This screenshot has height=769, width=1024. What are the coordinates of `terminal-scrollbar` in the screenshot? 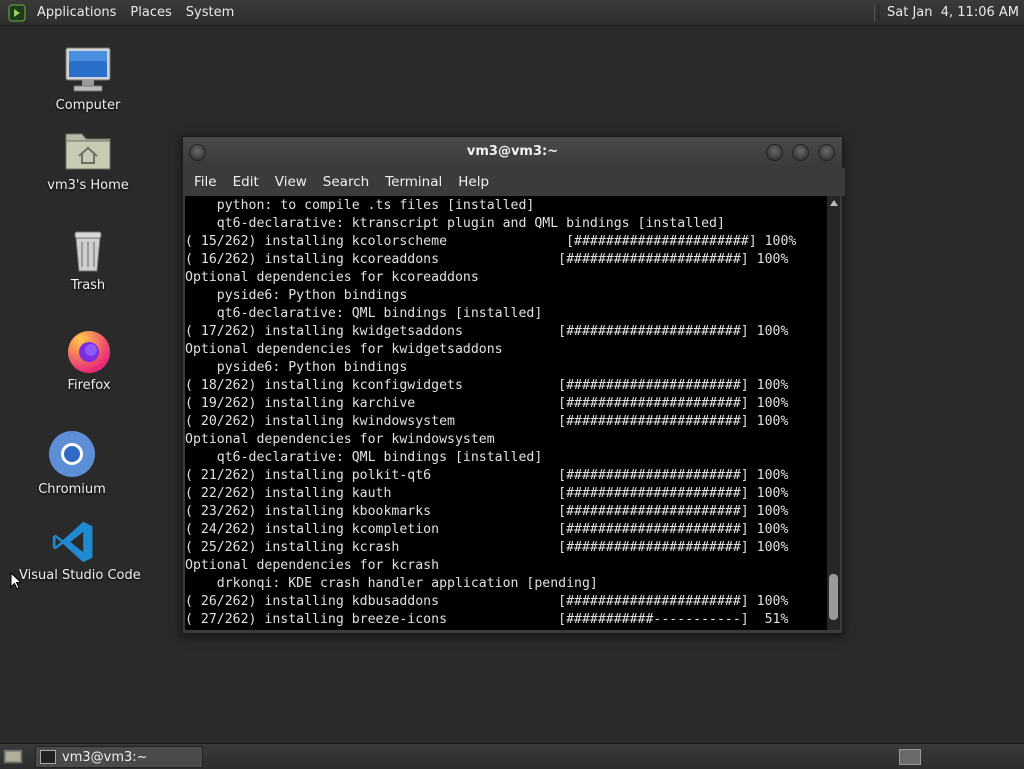 It's located at (833, 413).